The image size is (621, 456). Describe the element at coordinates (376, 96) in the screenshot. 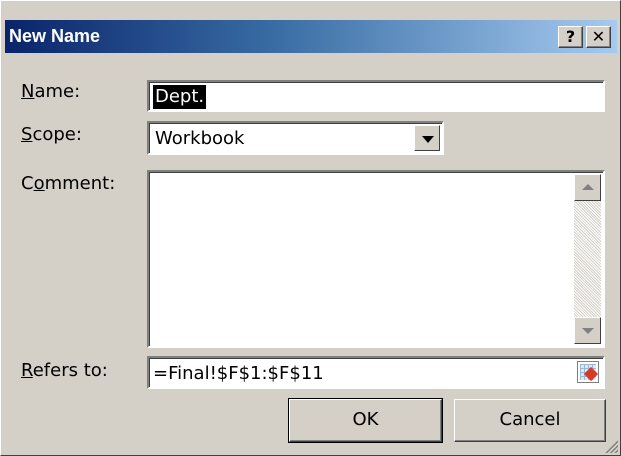

I see `name-input: Dept.` at that location.